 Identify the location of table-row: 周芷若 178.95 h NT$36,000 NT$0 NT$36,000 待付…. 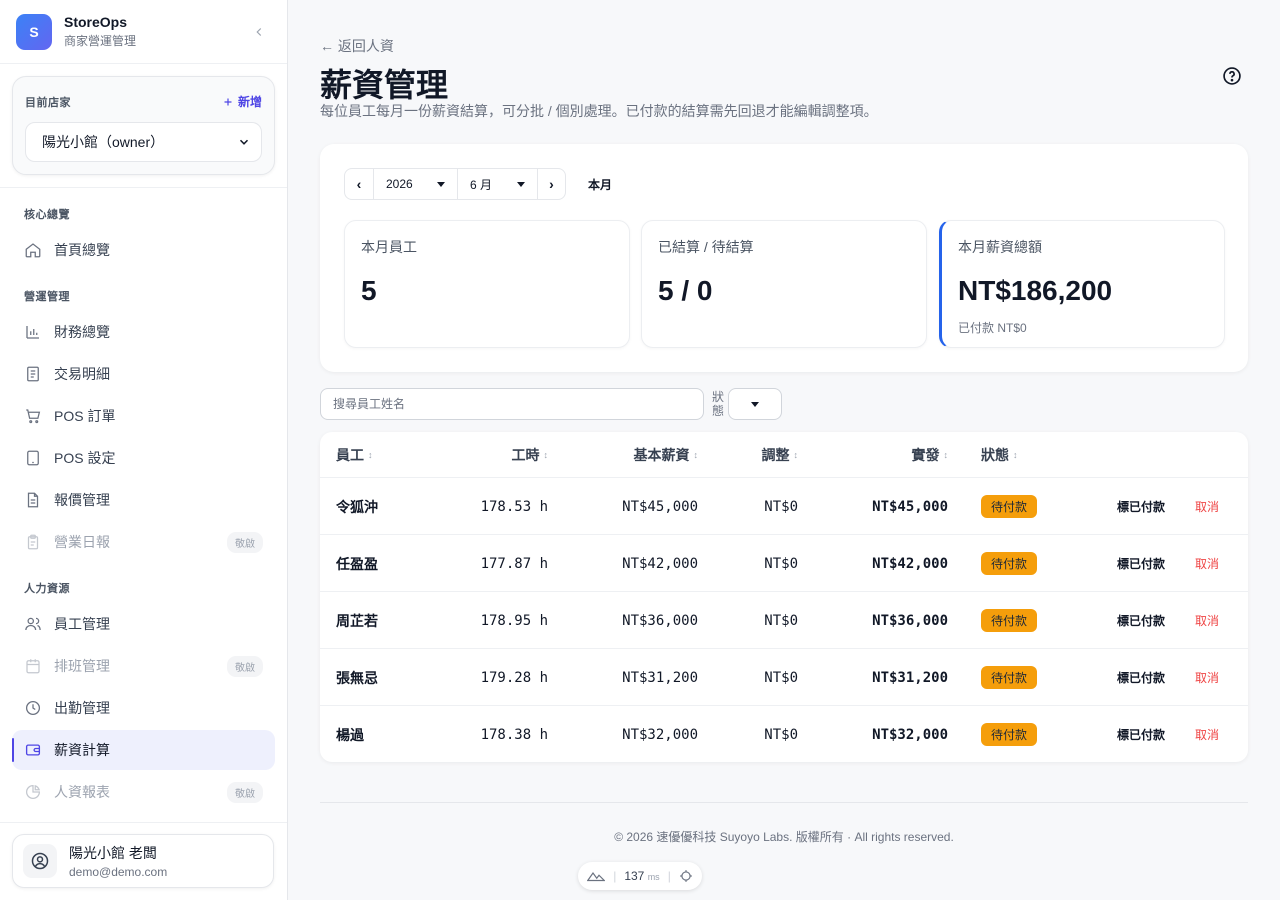
(784, 620).